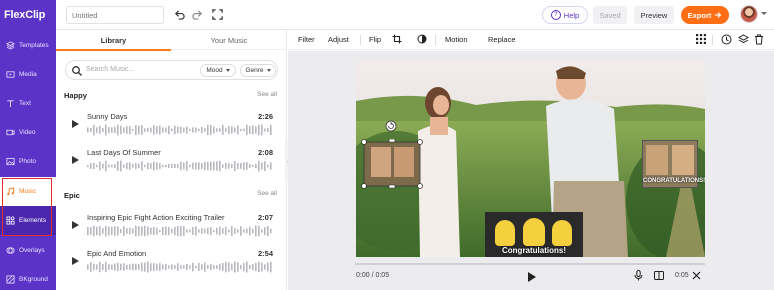 The image size is (774, 290). I want to click on fullscreen-icon, so click(217, 14).